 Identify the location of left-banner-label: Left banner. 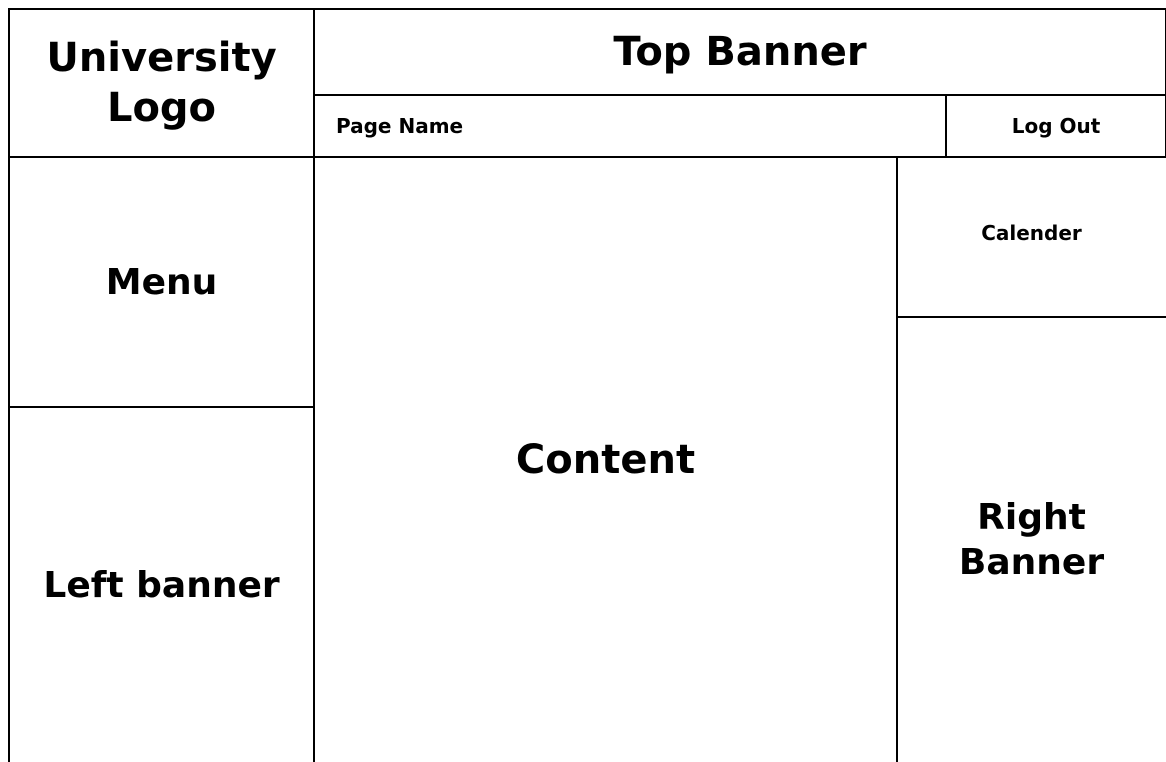
(161, 585).